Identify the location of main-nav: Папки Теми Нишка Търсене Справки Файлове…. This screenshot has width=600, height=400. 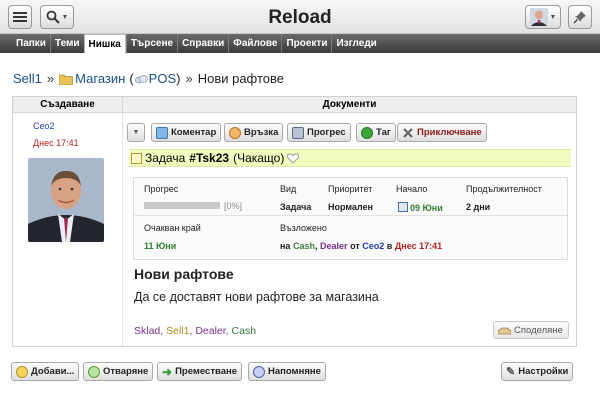
(300, 44).